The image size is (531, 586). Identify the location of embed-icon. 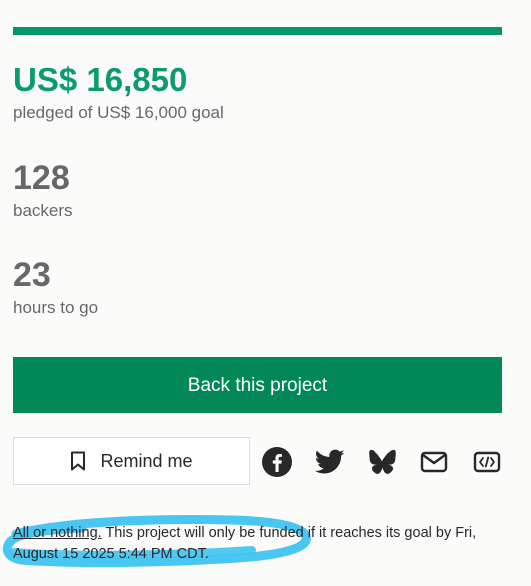
(487, 462).